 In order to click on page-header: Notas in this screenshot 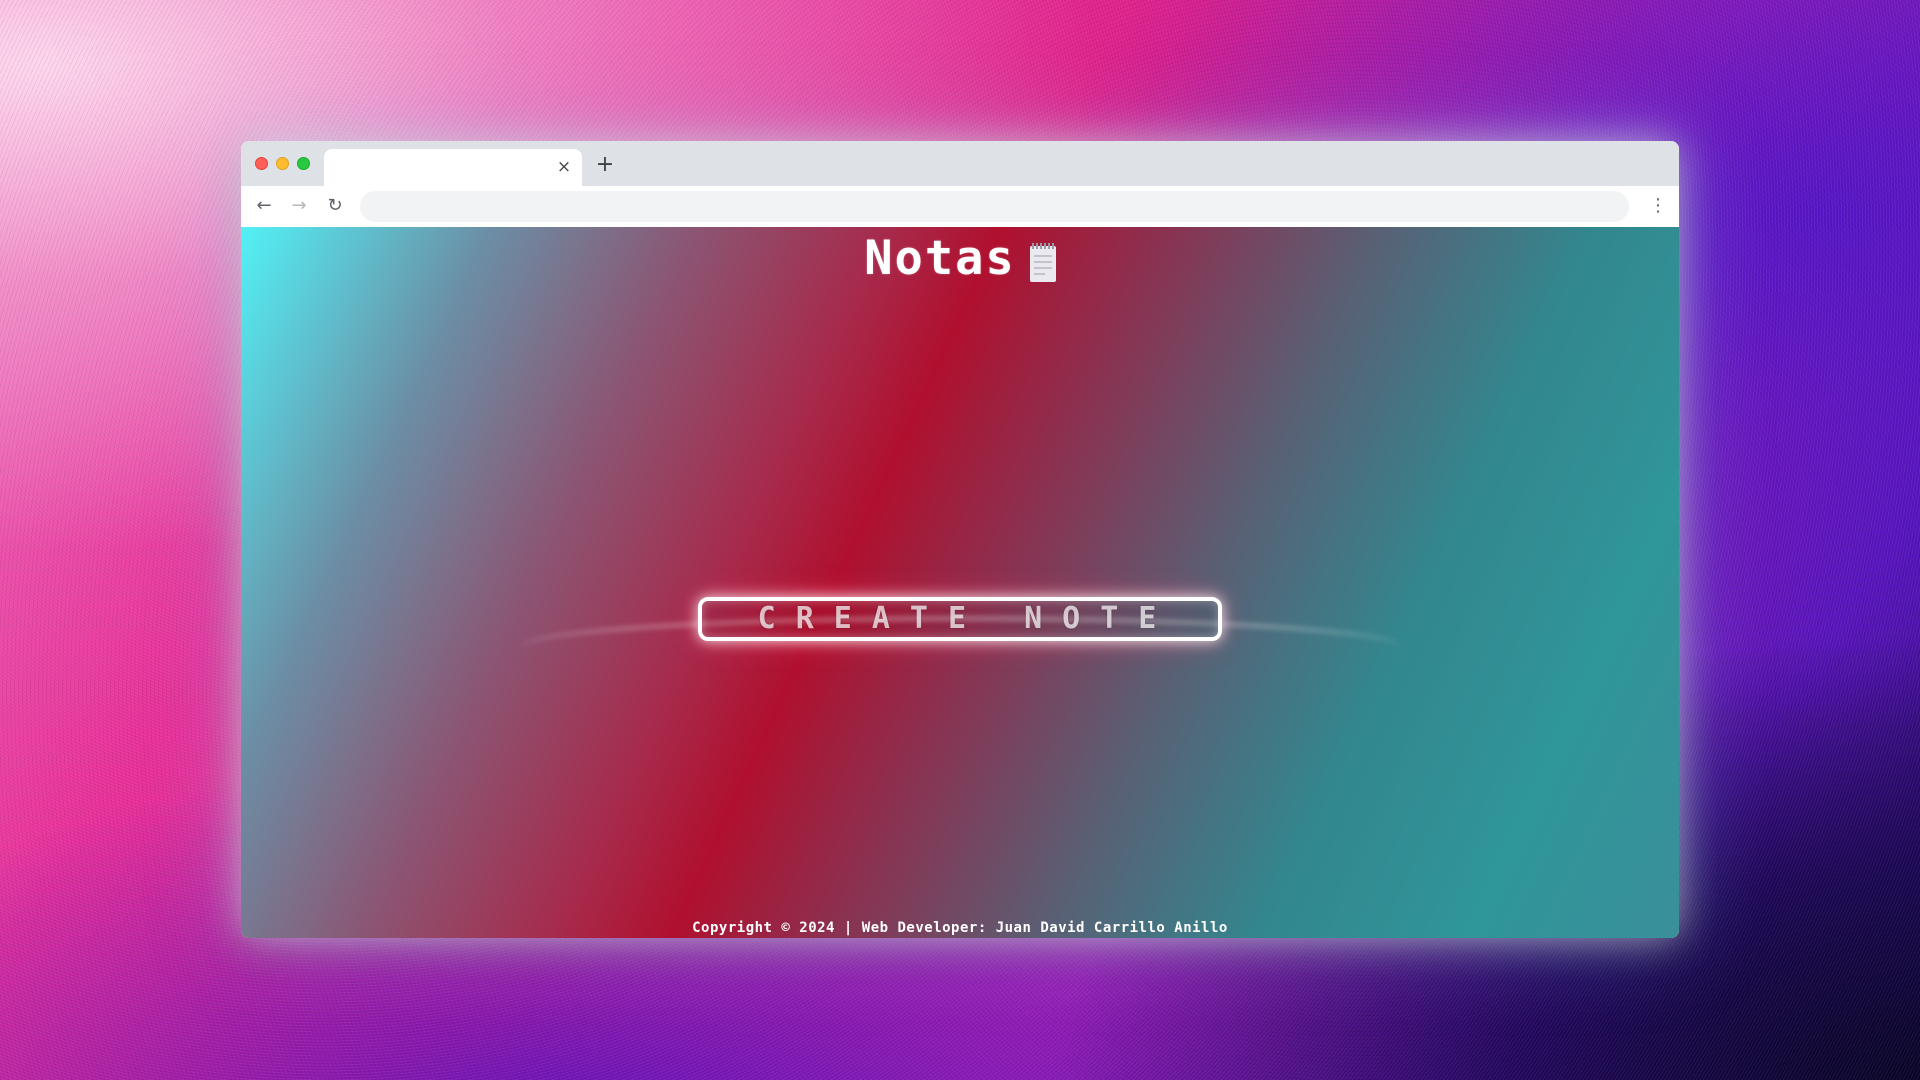, I will do `click(960, 256)`.